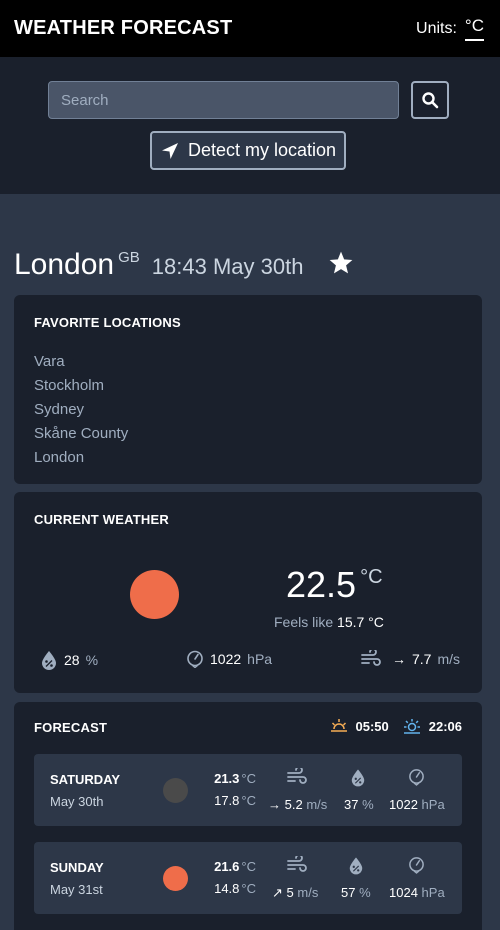 The height and width of the screenshot is (930, 500). I want to click on feels-like-value: 15.7 °C, so click(360, 622).